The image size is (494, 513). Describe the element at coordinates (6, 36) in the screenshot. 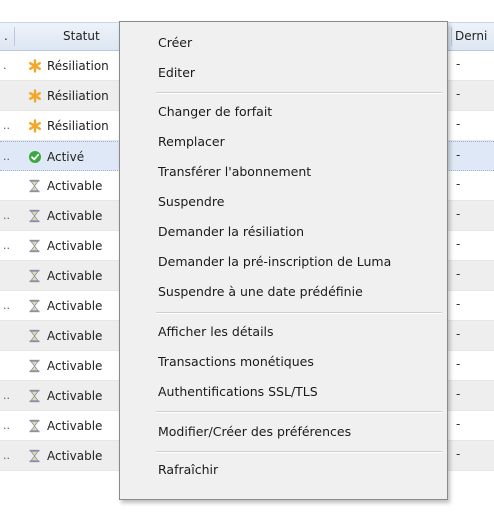

I see `column-header-left: .` at that location.